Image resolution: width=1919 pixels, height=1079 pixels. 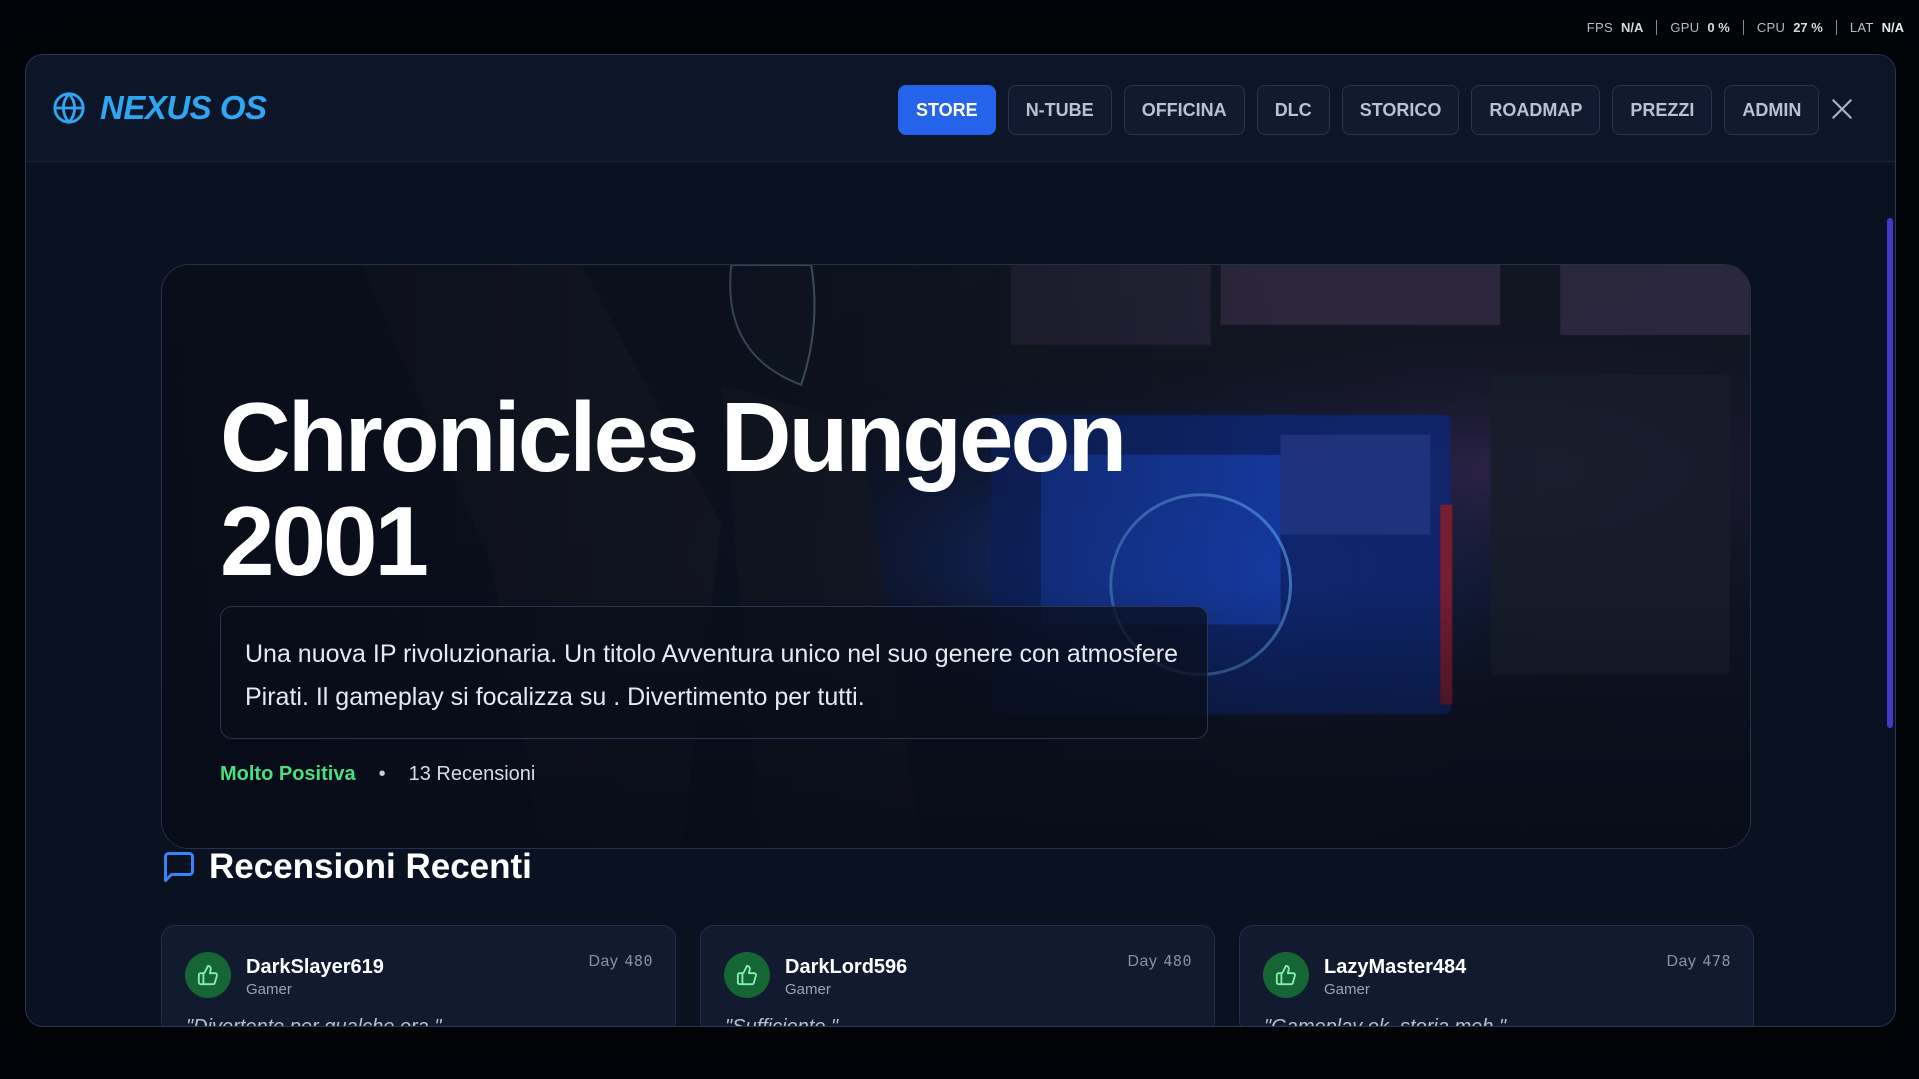 What do you see at coordinates (1698, 961) in the screenshot?
I see `review-day: Day 478` at bounding box center [1698, 961].